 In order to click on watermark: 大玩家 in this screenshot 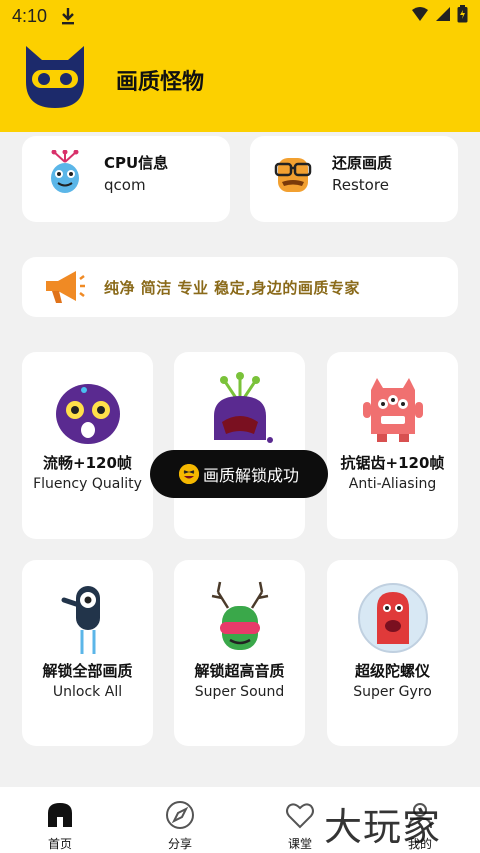, I will do `click(383, 827)`.